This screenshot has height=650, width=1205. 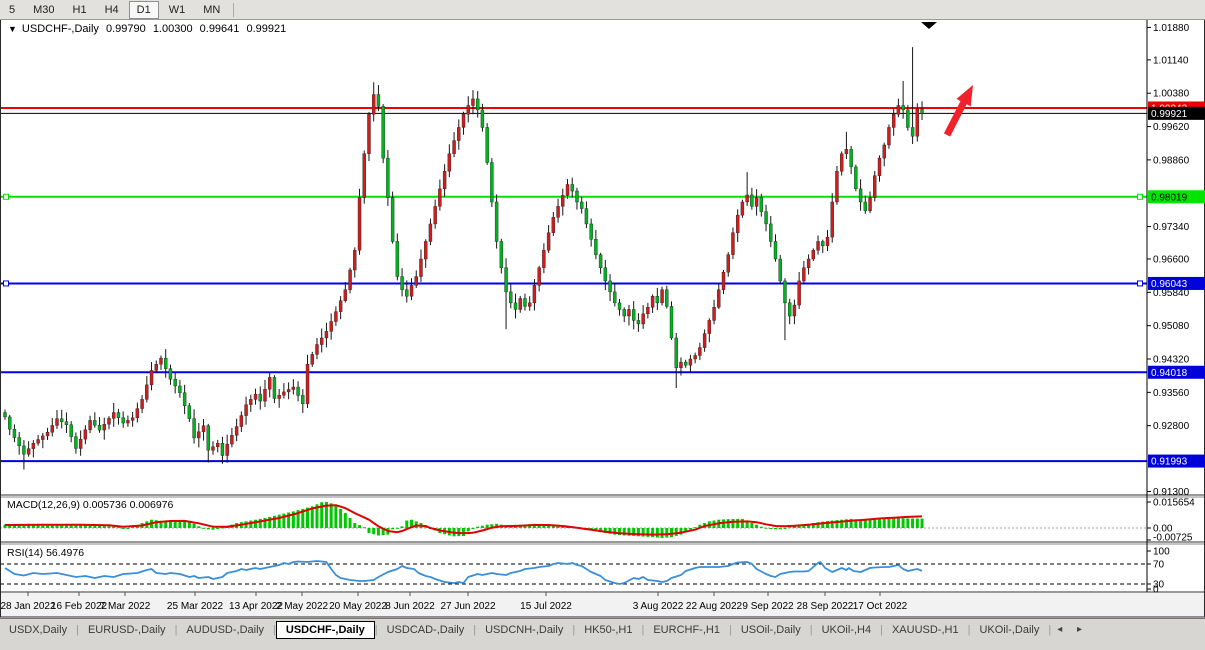 What do you see at coordinates (546, 606) in the screenshot?
I see `date-tick-label: 15 Jul 2022` at bounding box center [546, 606].